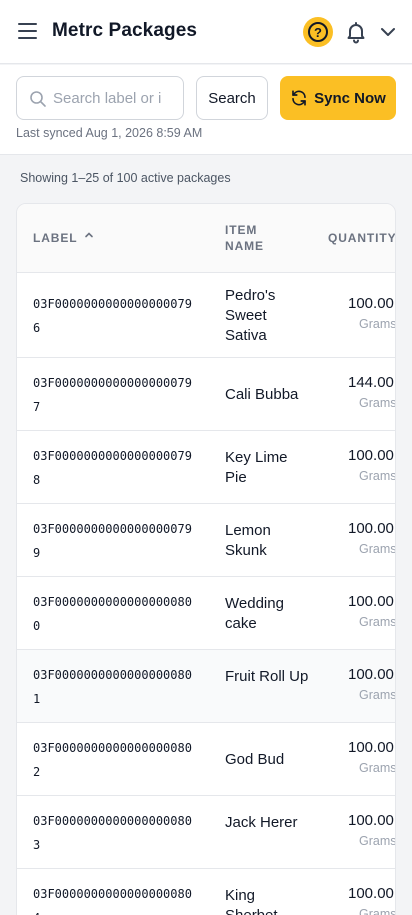  I want to click on item-name: Key Lime Pie, so click(256, 467).